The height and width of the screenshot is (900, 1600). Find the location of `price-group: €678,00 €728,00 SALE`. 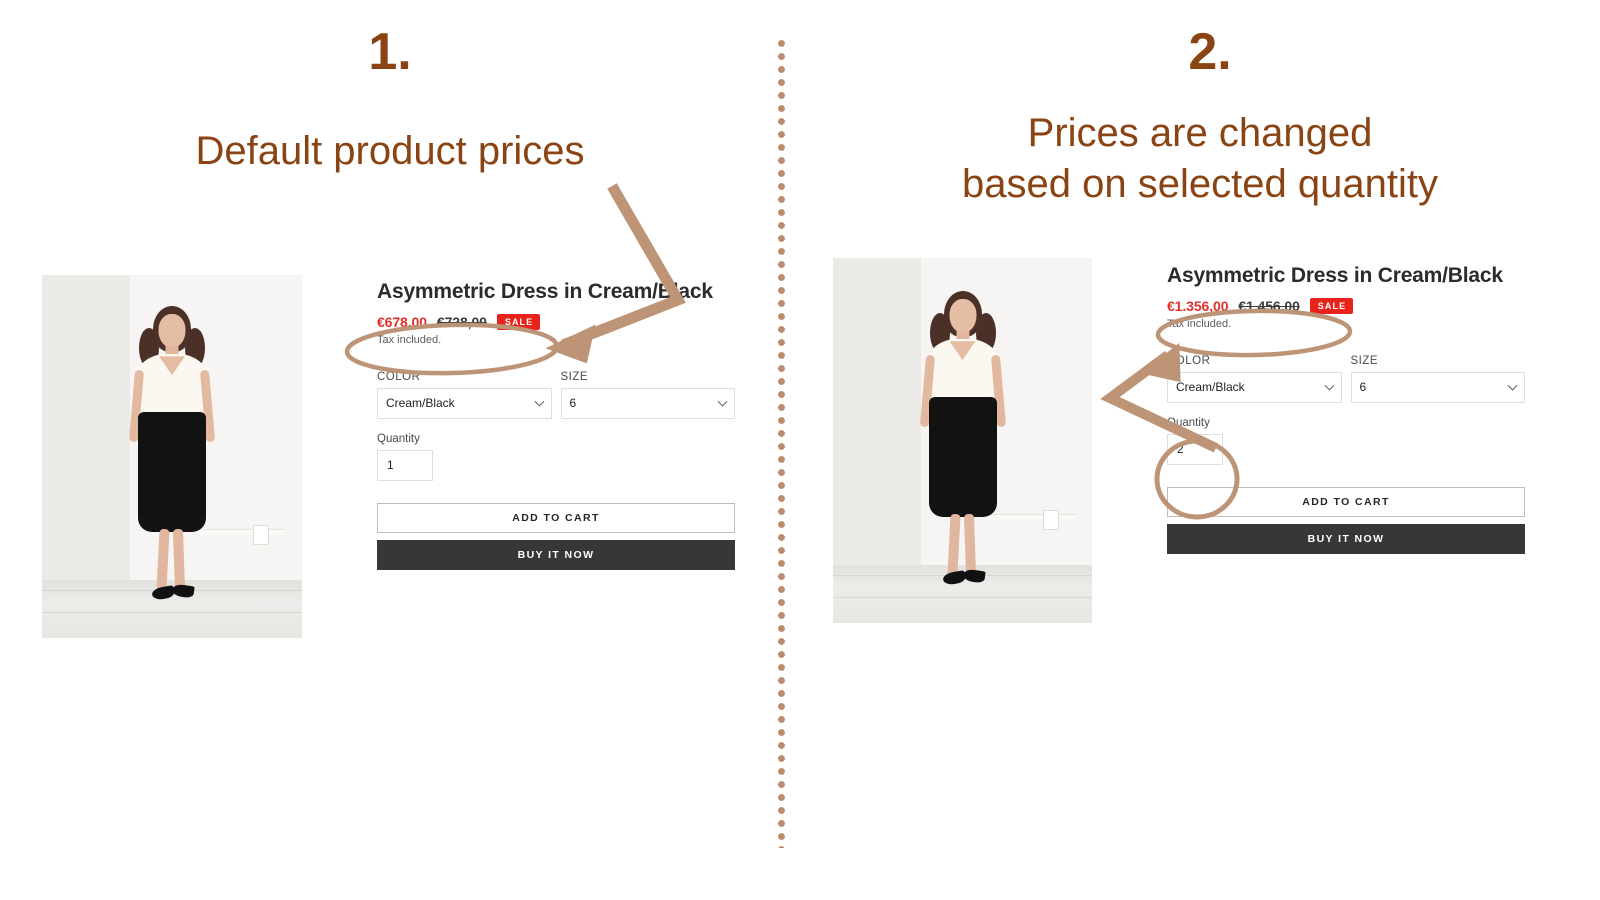

price-group: €678,00 €728,00 SALE is located at coordinates (556, 321).